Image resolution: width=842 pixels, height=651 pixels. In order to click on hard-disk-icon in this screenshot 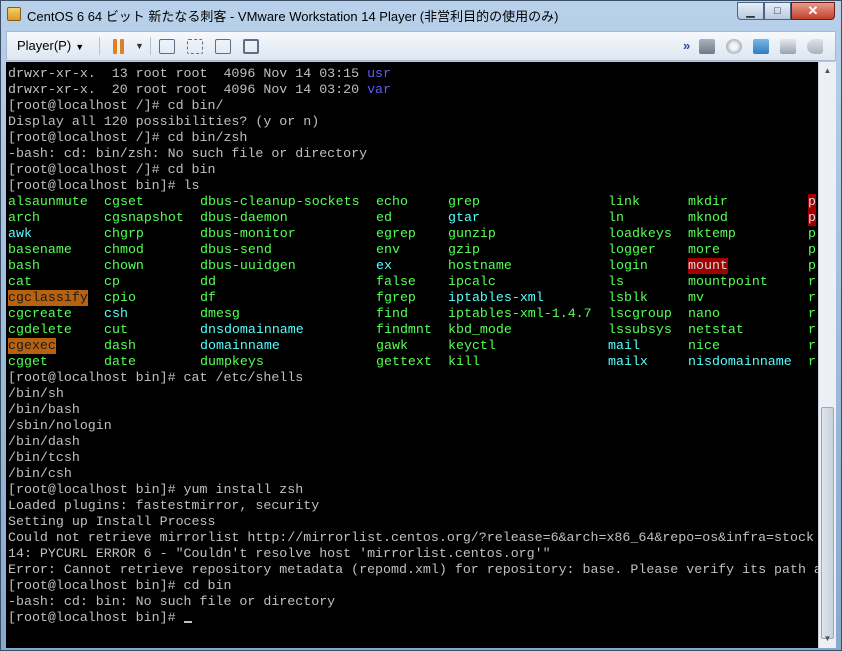, I will do `click(707, 46)`.